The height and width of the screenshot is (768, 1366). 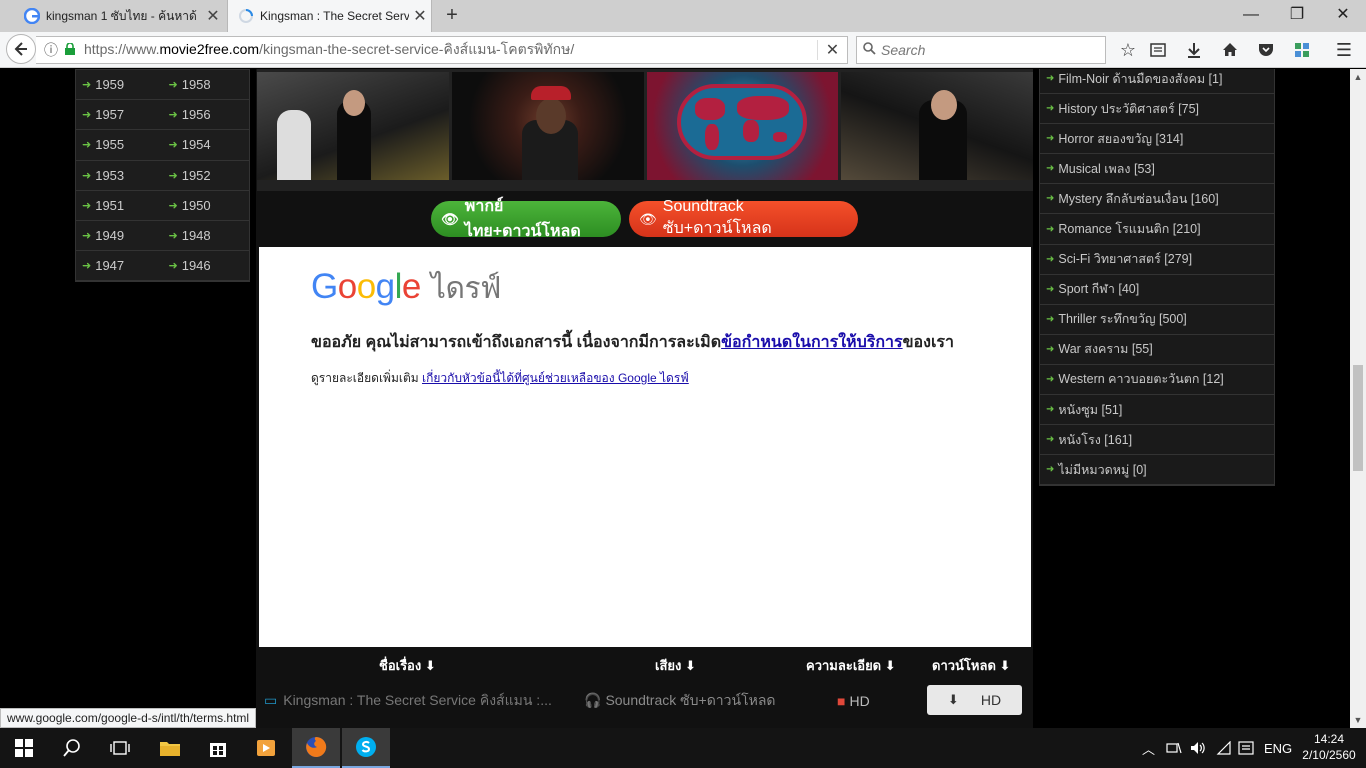 I want to click on tab-google-search: kingsman 1 ซับไทย - ค้นหาด้ ✕, so click(x=119, y=16).